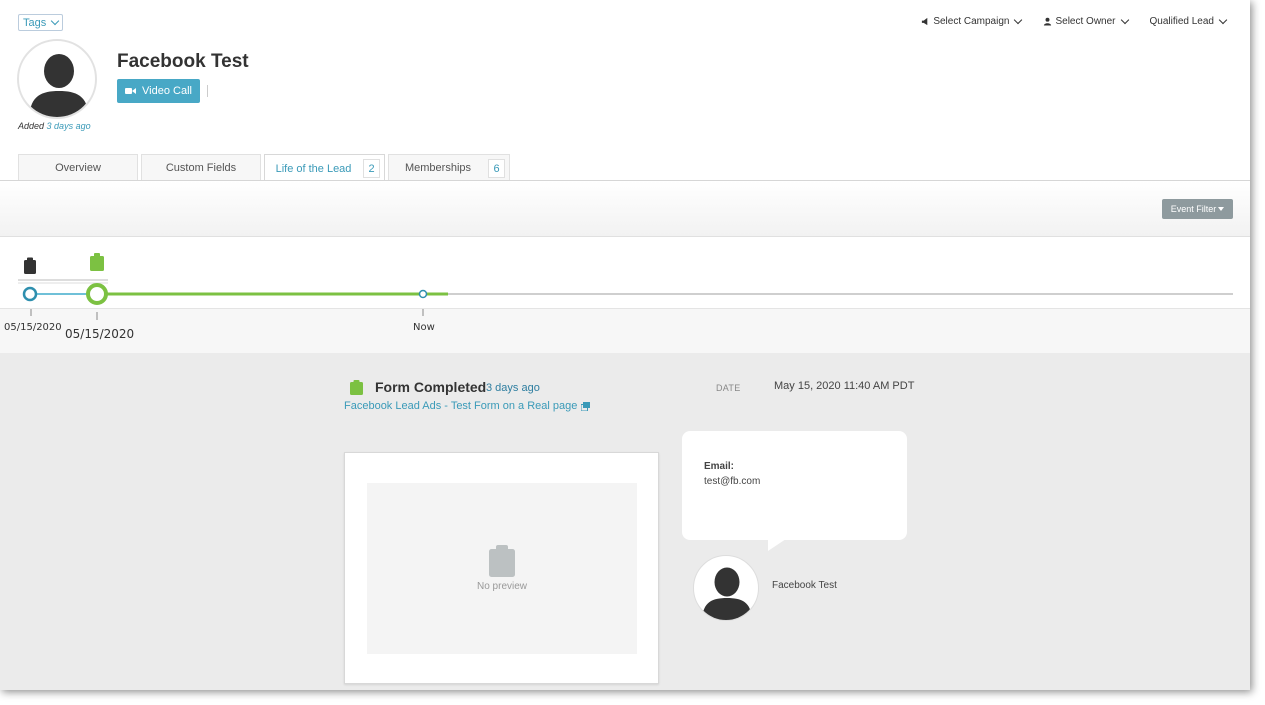 The height and width of the screenshot is (705, 1265). What do you see at coordinates (1182, 21) in the screenshot?
I see `lead-status-label: Qualified Lead` at bounding box center [1182, 21].